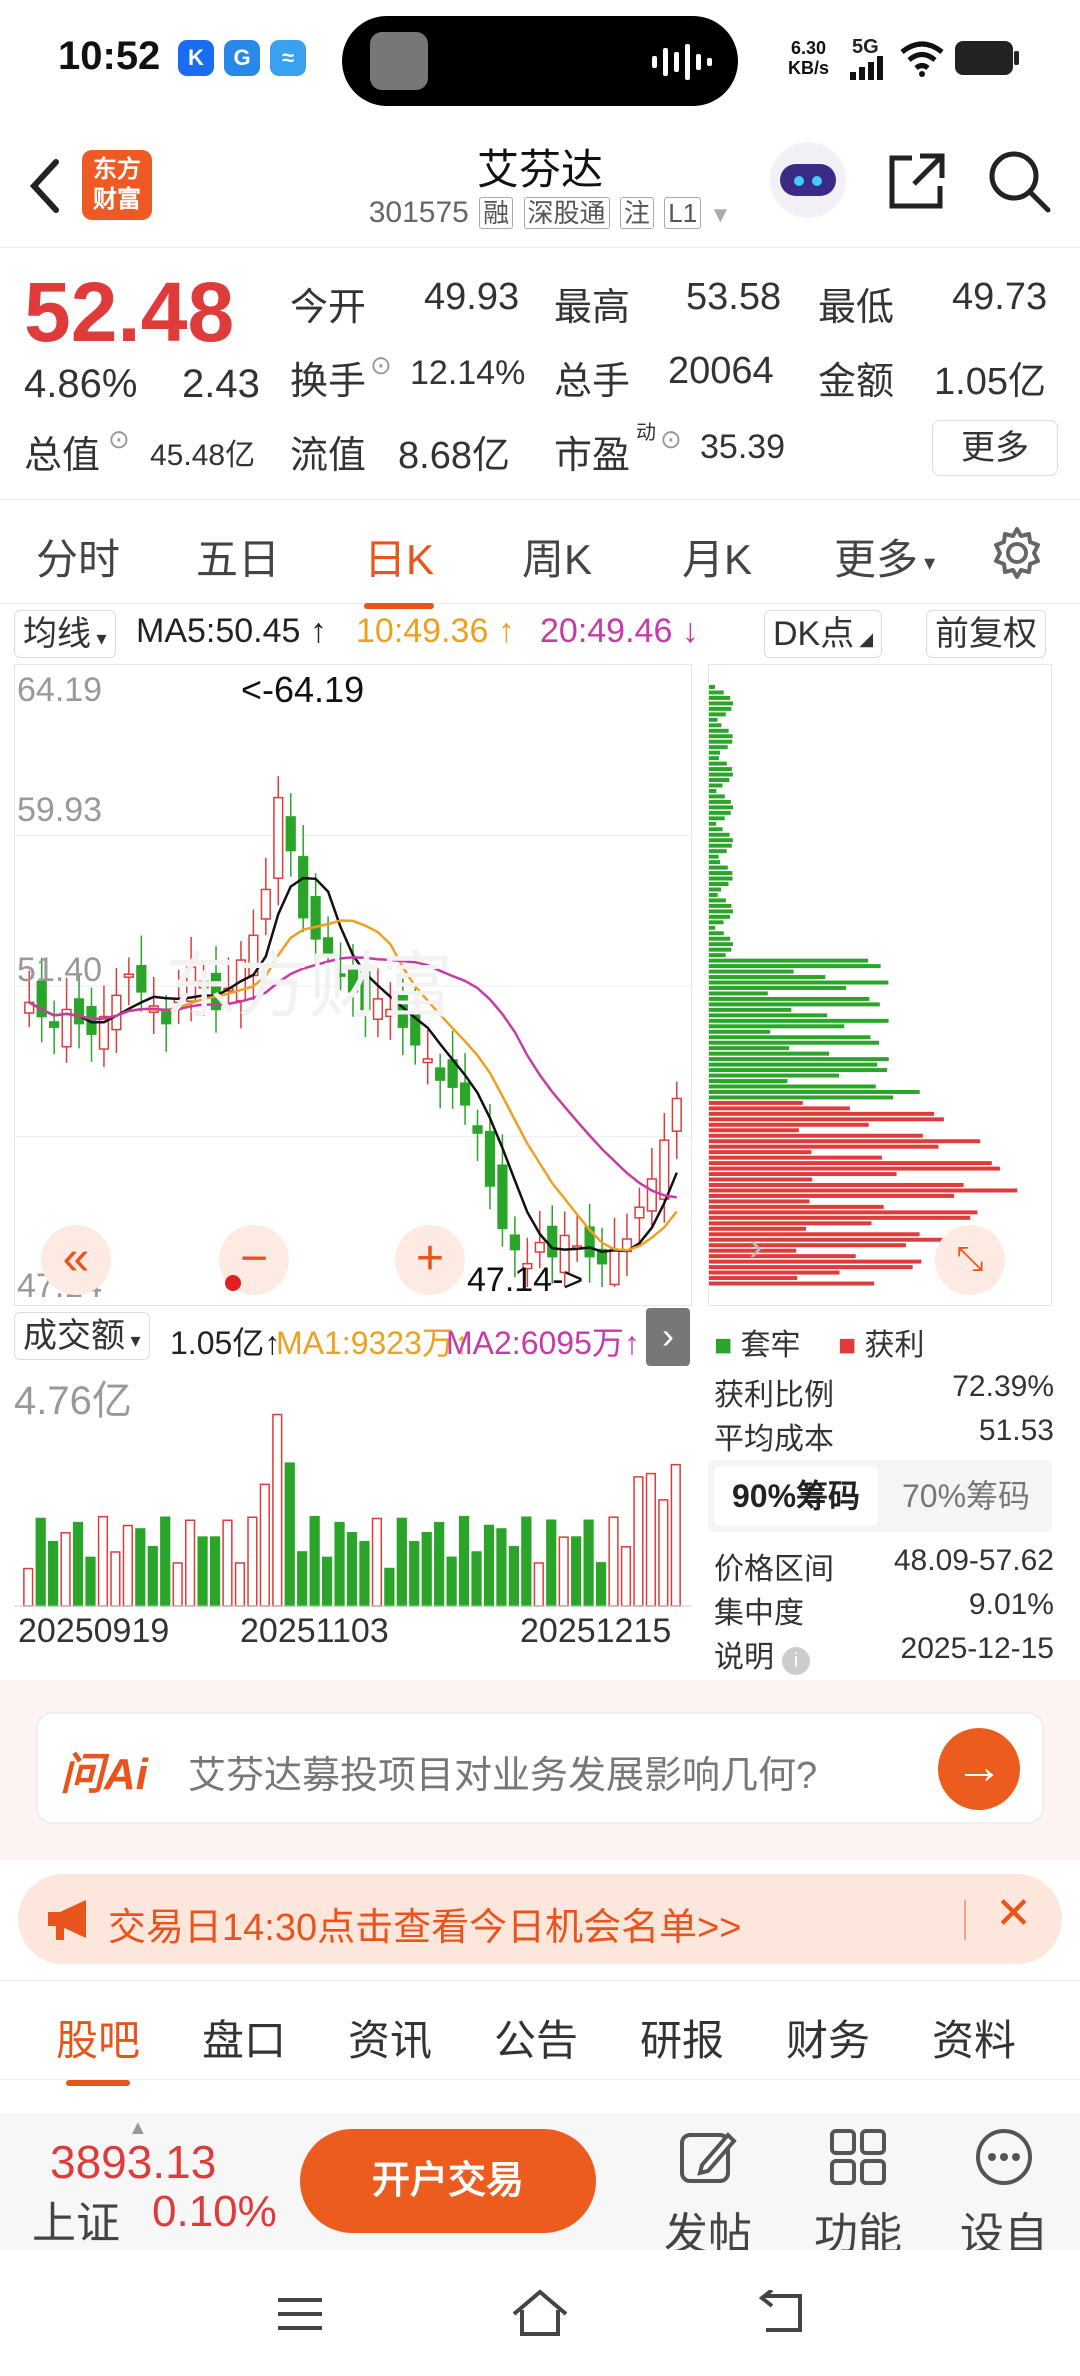 This screenshot has width=1080, height=2376. I want to click on post-button: 发帖, so click(708, 2194).